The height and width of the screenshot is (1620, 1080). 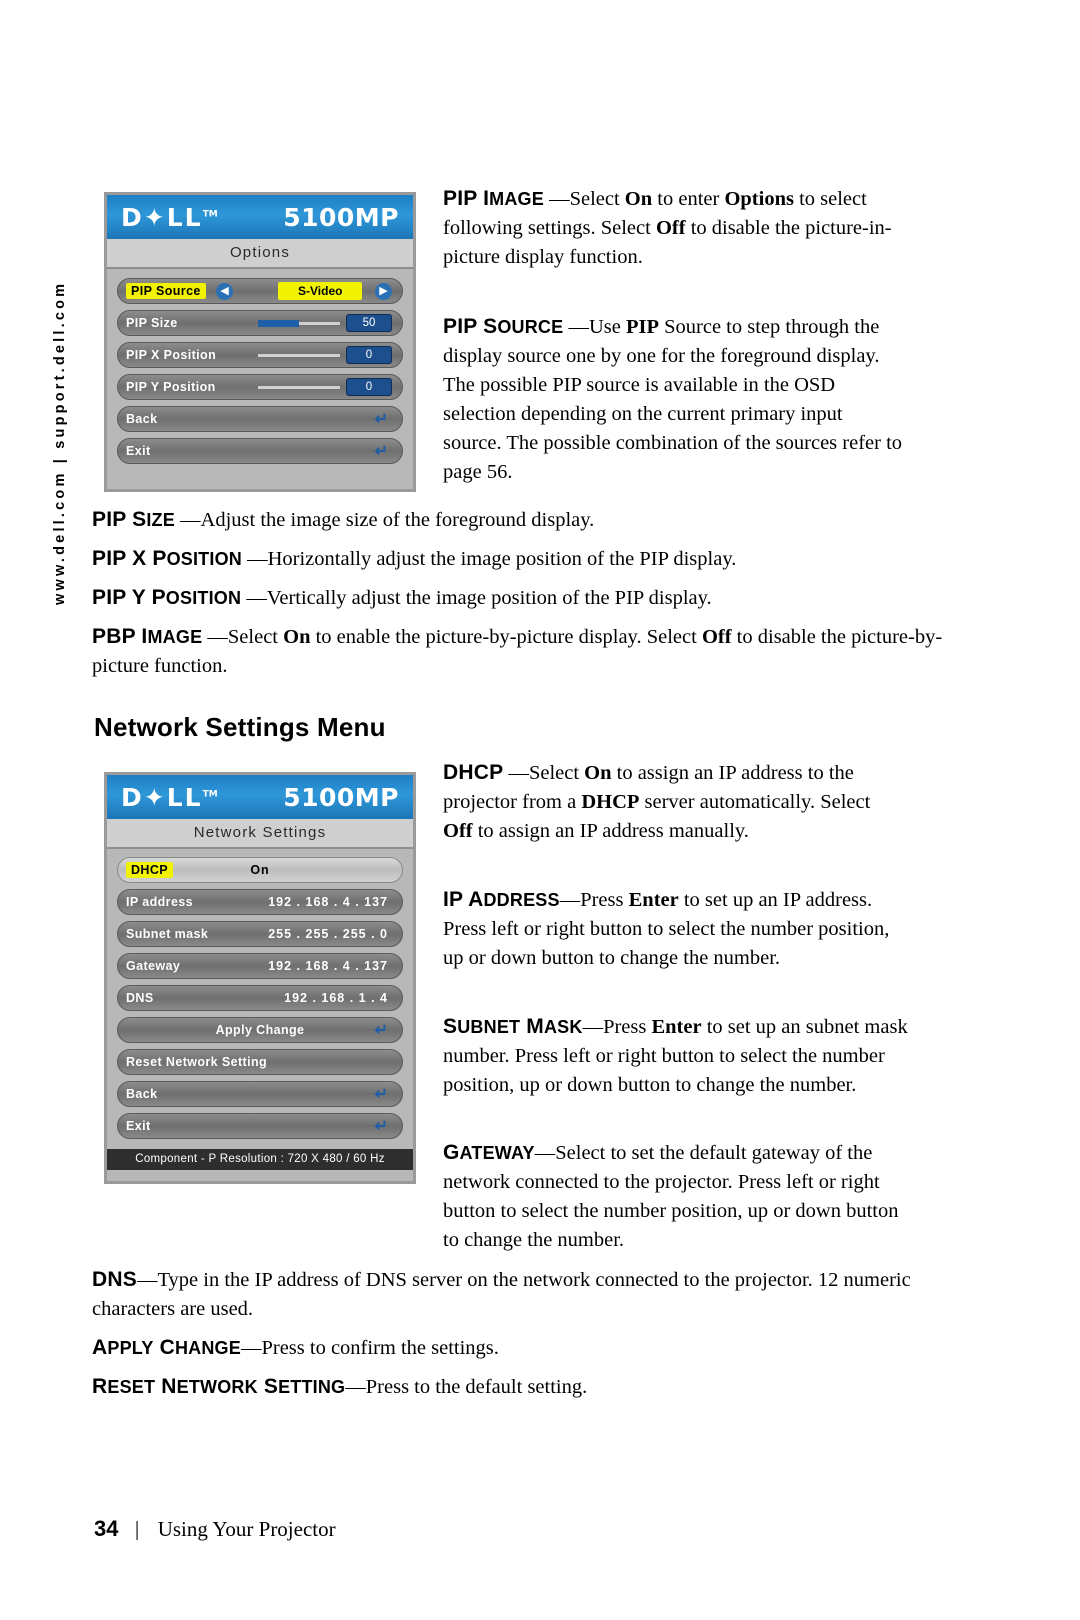 What do you see at coordinates (597, 199) in the screenshot?
I see `pip-image-text1: Select` at bounding box center [597, 199].